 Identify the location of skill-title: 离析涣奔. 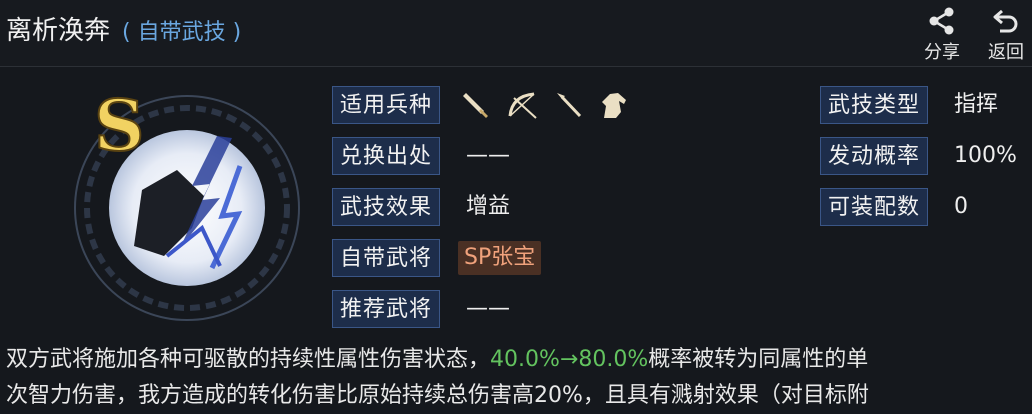
(58, 31).